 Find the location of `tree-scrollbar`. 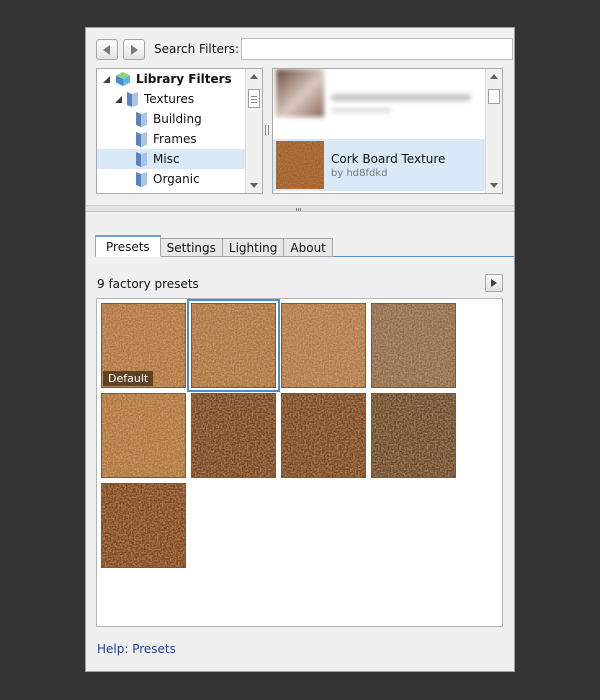

tree-scrollbar is located at coordinates (253, 131).